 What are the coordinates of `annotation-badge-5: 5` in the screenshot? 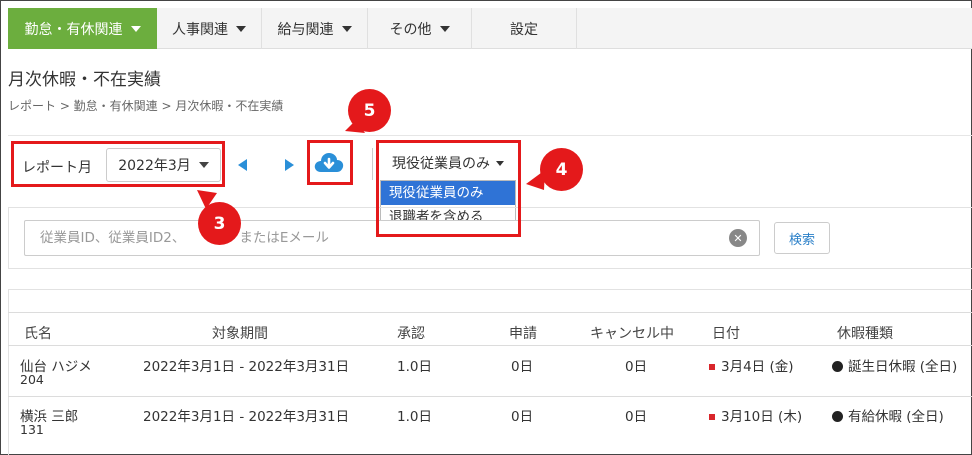 It's located at (369, 110).